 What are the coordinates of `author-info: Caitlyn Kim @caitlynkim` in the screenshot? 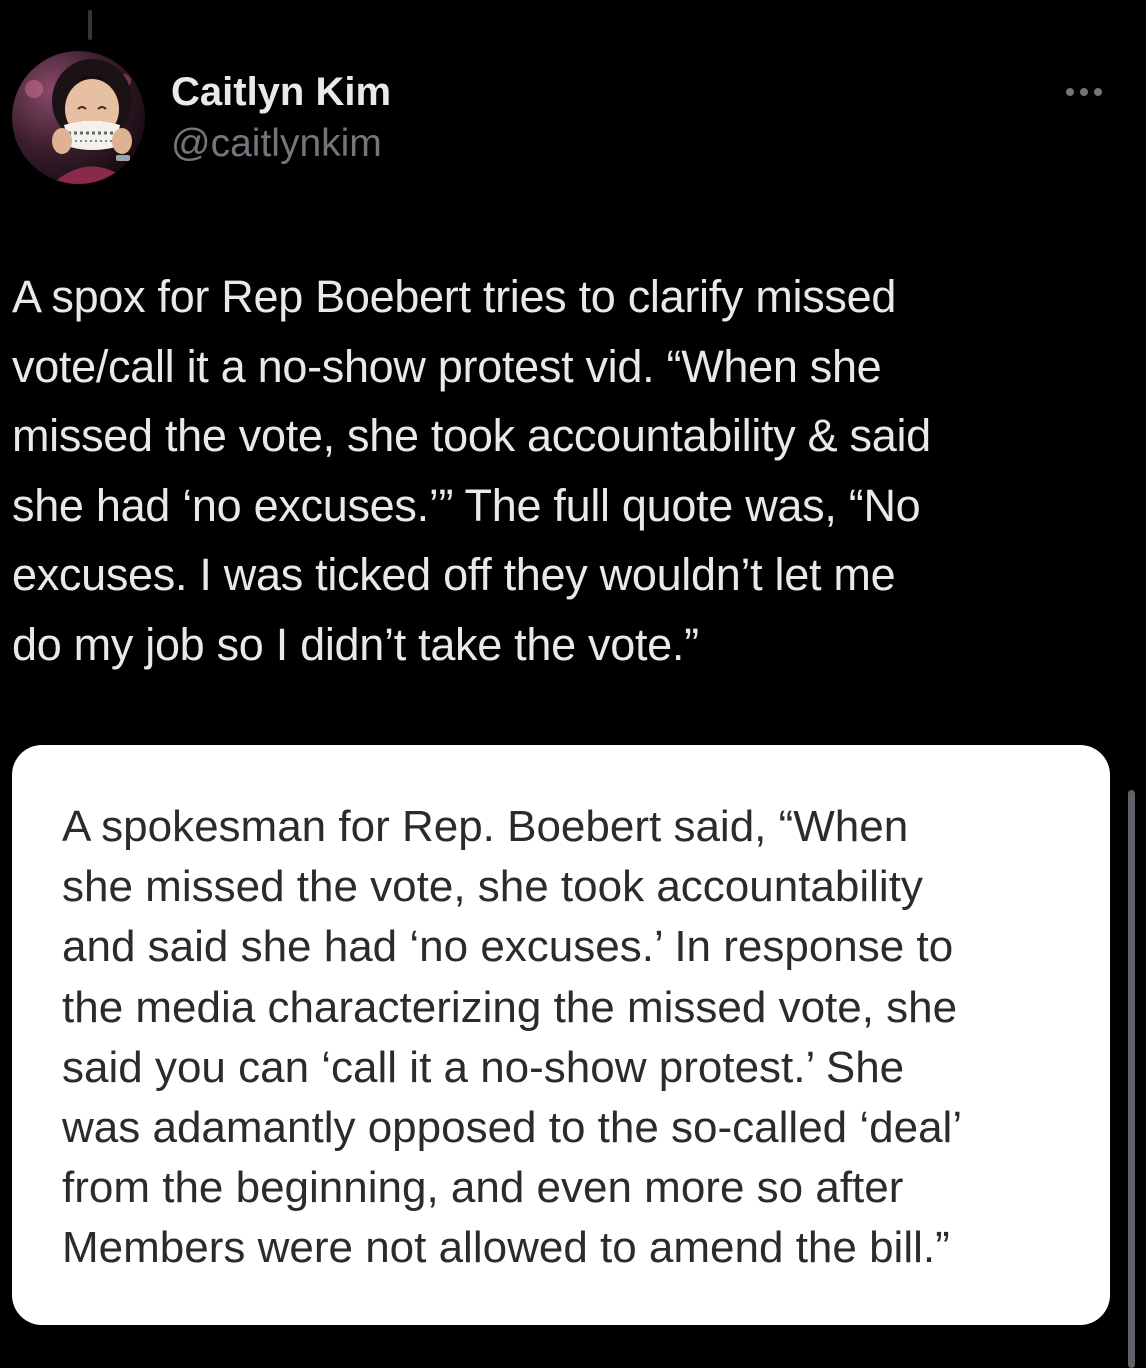 It's located at (281, 118).